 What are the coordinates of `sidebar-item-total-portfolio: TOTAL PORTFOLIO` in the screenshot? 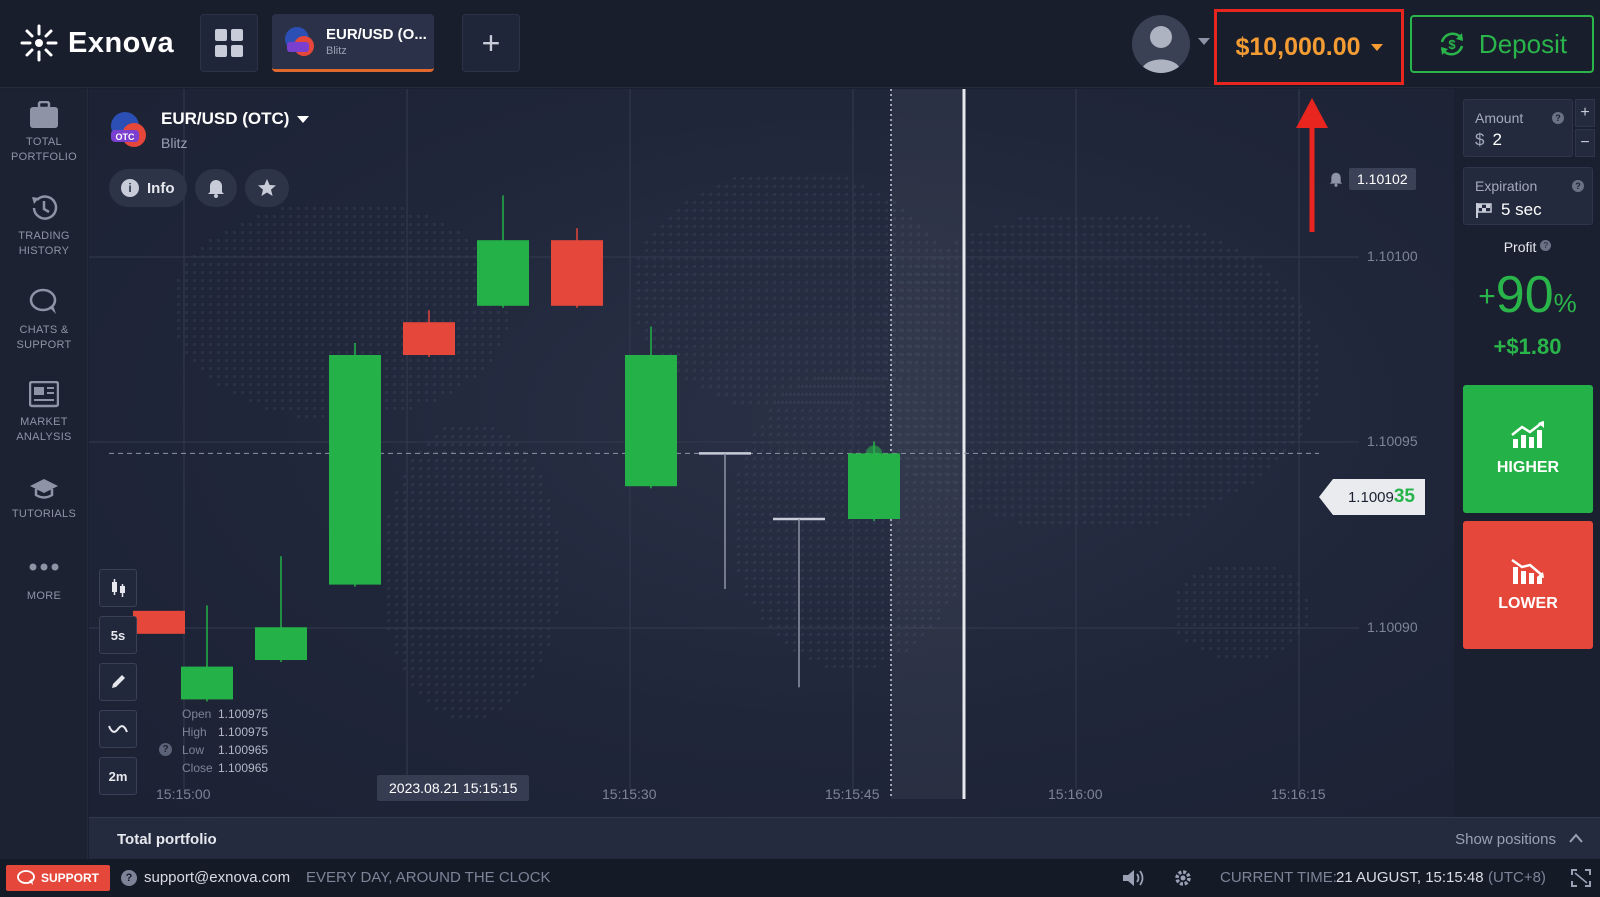 It's located at (44, 133).